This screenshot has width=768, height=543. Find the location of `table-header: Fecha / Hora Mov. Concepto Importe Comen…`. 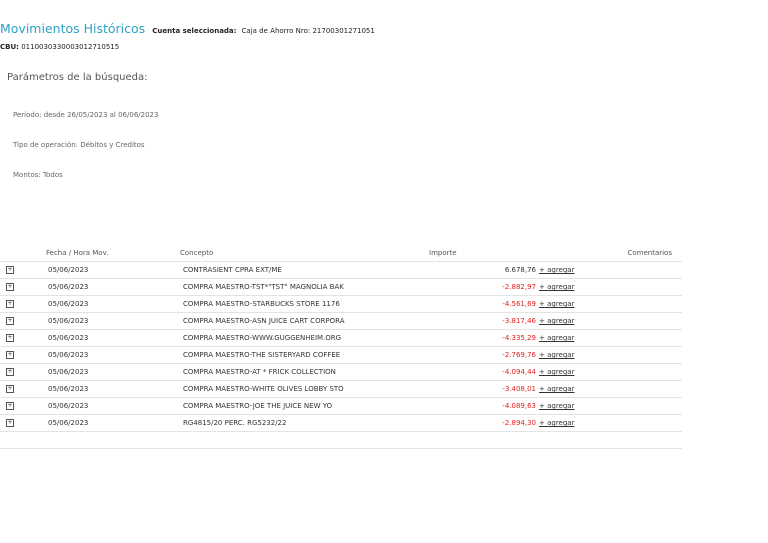

table-header: Fecha / Hora Mov. Concepto Importe Comen… is located at coordinates (341, 254).